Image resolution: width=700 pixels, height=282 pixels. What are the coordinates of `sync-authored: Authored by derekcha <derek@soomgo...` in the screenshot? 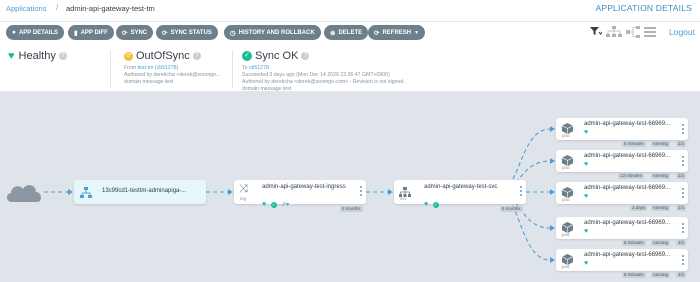 It's located at (172, 75).